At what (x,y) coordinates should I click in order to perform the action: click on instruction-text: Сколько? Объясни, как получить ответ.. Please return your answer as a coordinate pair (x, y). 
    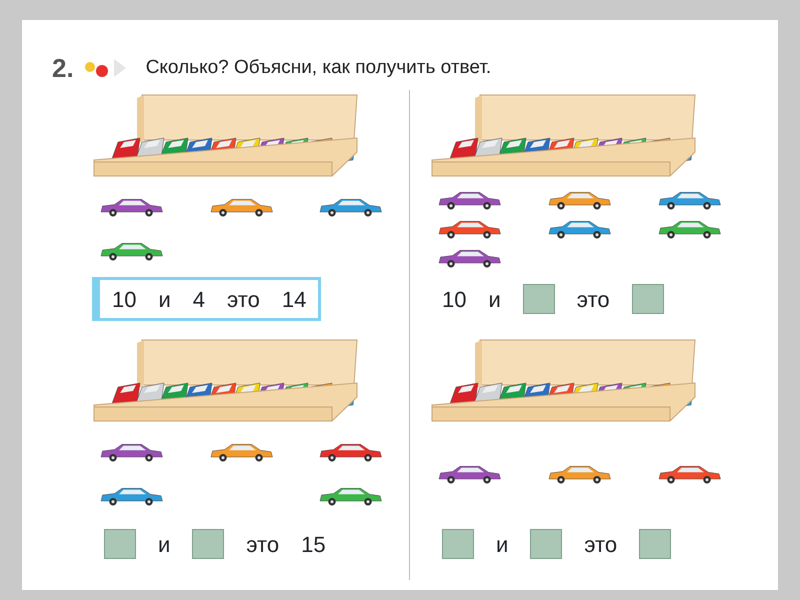
    Looking at the image, I should click on (319, 68).